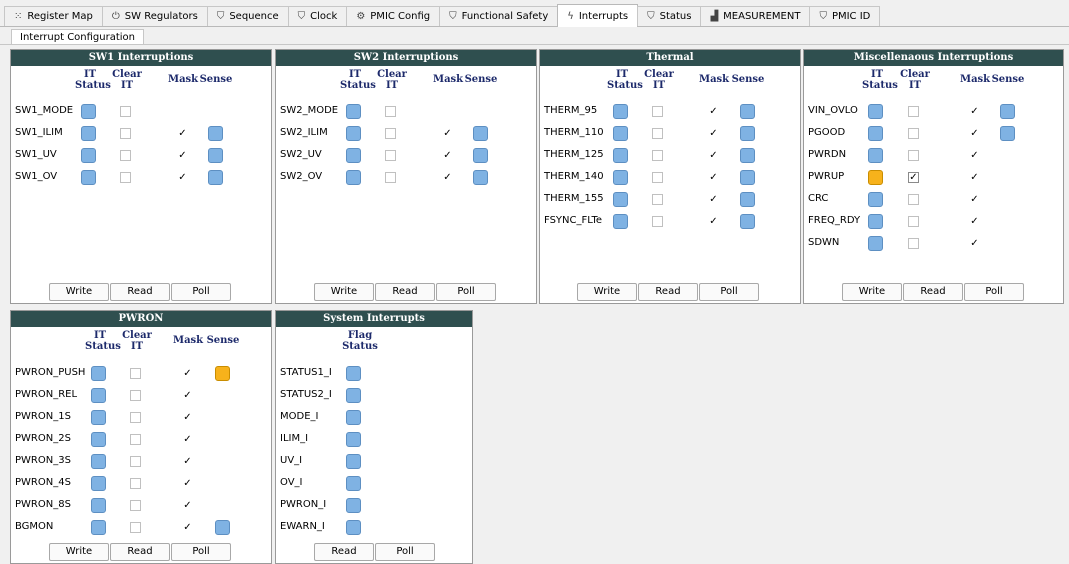 The image size is (1069, 564). What do you see at coordinates (53, 16) in the screenshot?
I see `tab-register-map: ⁙ Register Map` at bounding box center [53, 16].